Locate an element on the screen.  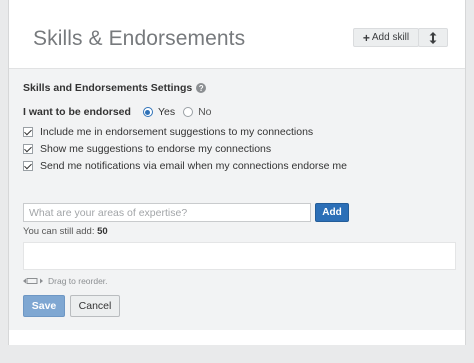
add-skill-label: Add skill is located at coordinates (390, 37).